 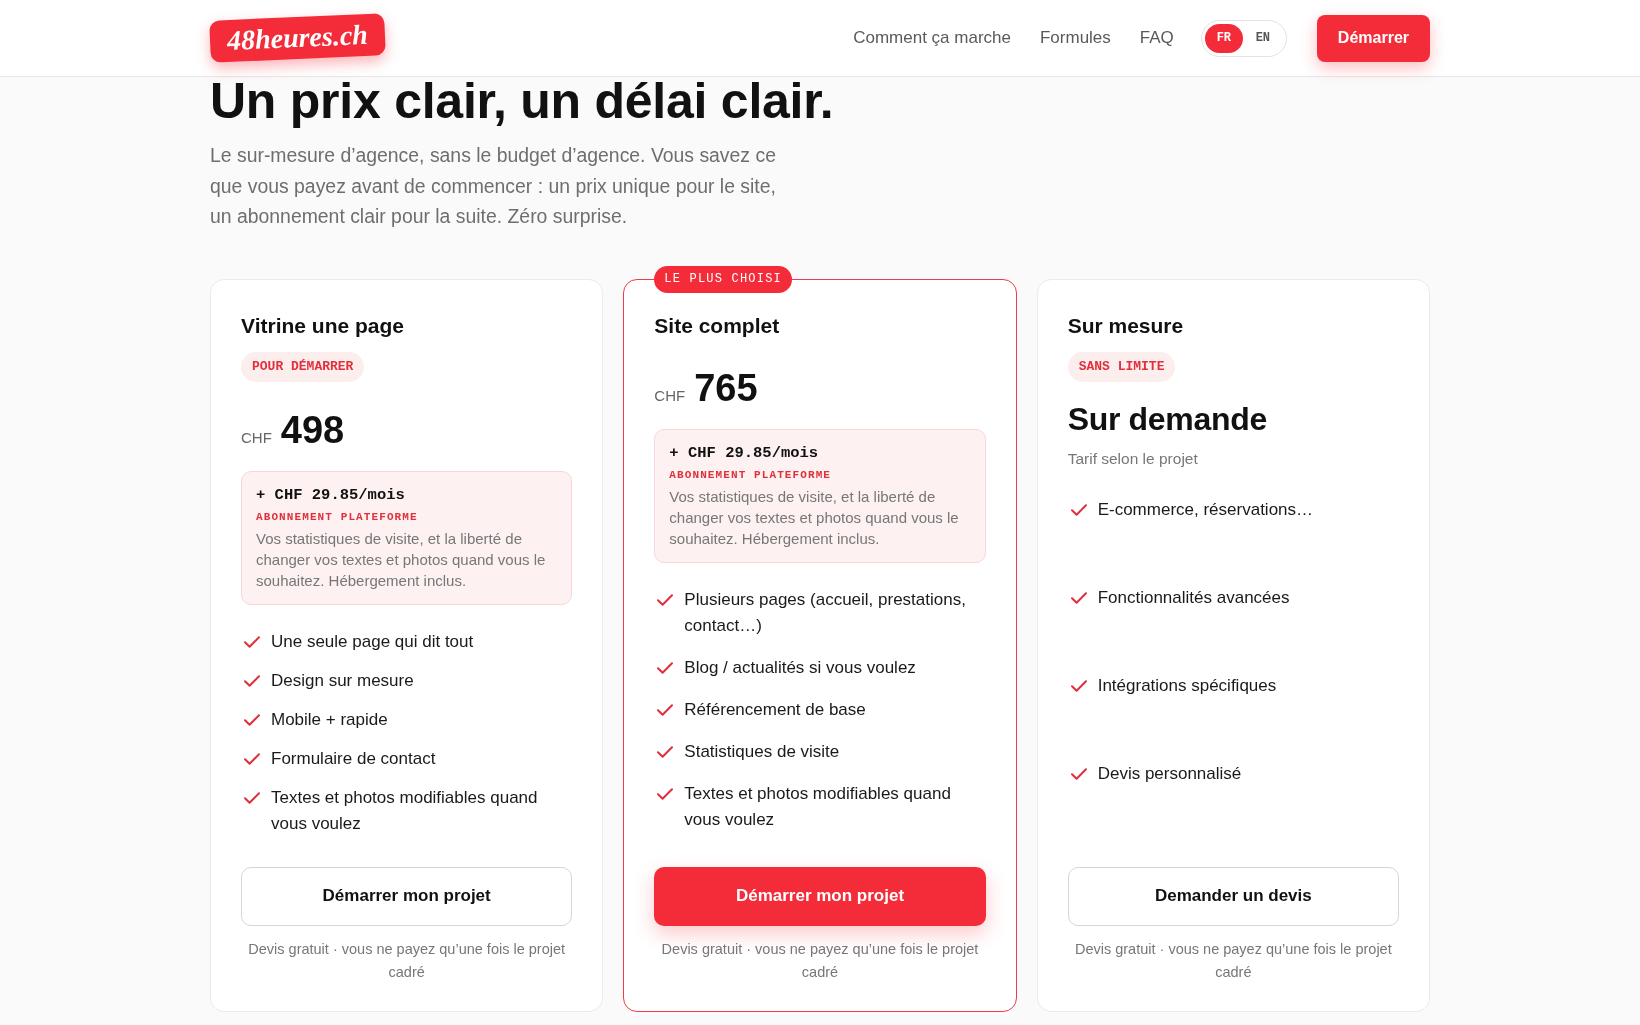 I want to click on feature-text: Plusieurs pages (accueil, prestations, contact…), so click(x=825, y=612).